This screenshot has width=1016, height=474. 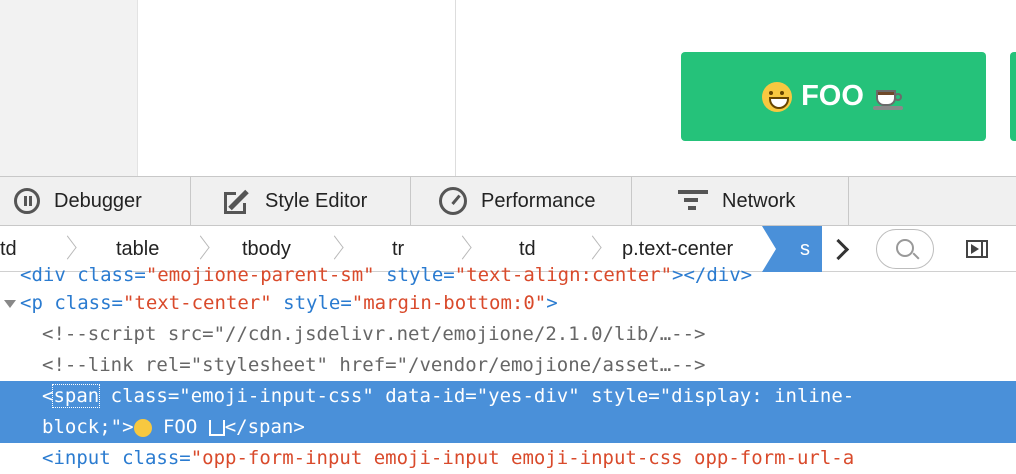 I want to click on chevron-right-icon, so click(x=840, y=249).